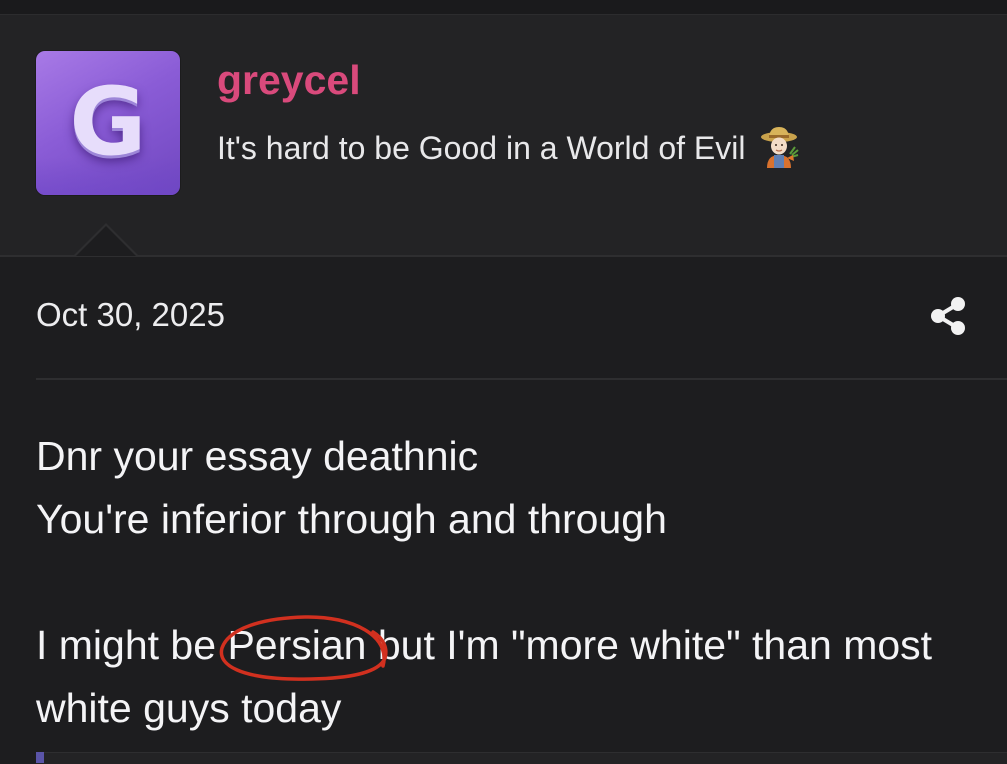 This screenshot has width=1007, height=764. What do you see at coordinates (130, 314) in the screenshot?
I see `post-date: Oct 30, 2025` at bounding box center [130, 314].